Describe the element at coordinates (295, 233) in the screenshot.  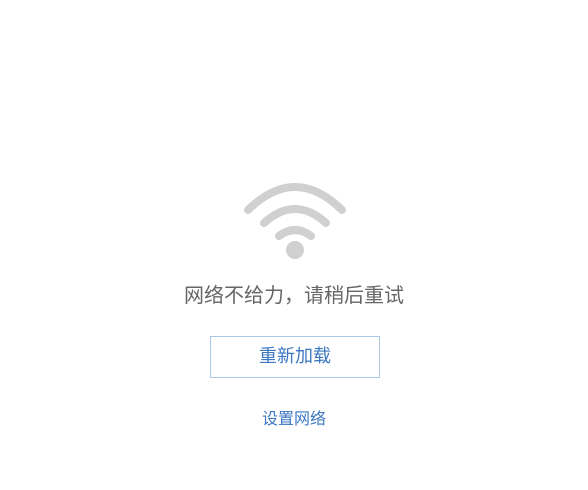
I see `wifi-inner-arc` at that location.